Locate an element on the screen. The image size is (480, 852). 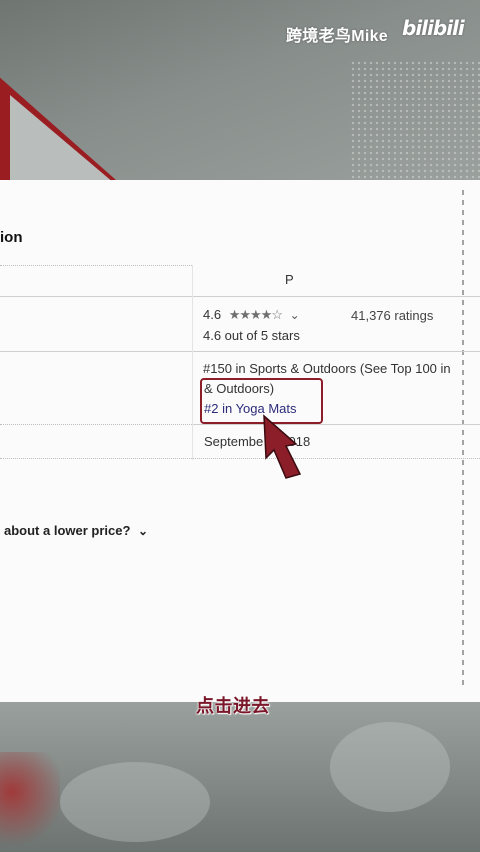
rating-value: 4.6 is located at coordinates (212, 314).